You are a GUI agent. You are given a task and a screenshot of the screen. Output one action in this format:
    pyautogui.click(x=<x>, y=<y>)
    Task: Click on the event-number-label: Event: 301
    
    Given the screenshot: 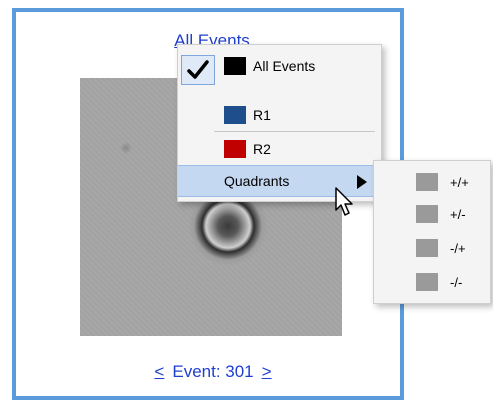 What is the action you would take?
    pyautogui.click(x=213, y=371)
    